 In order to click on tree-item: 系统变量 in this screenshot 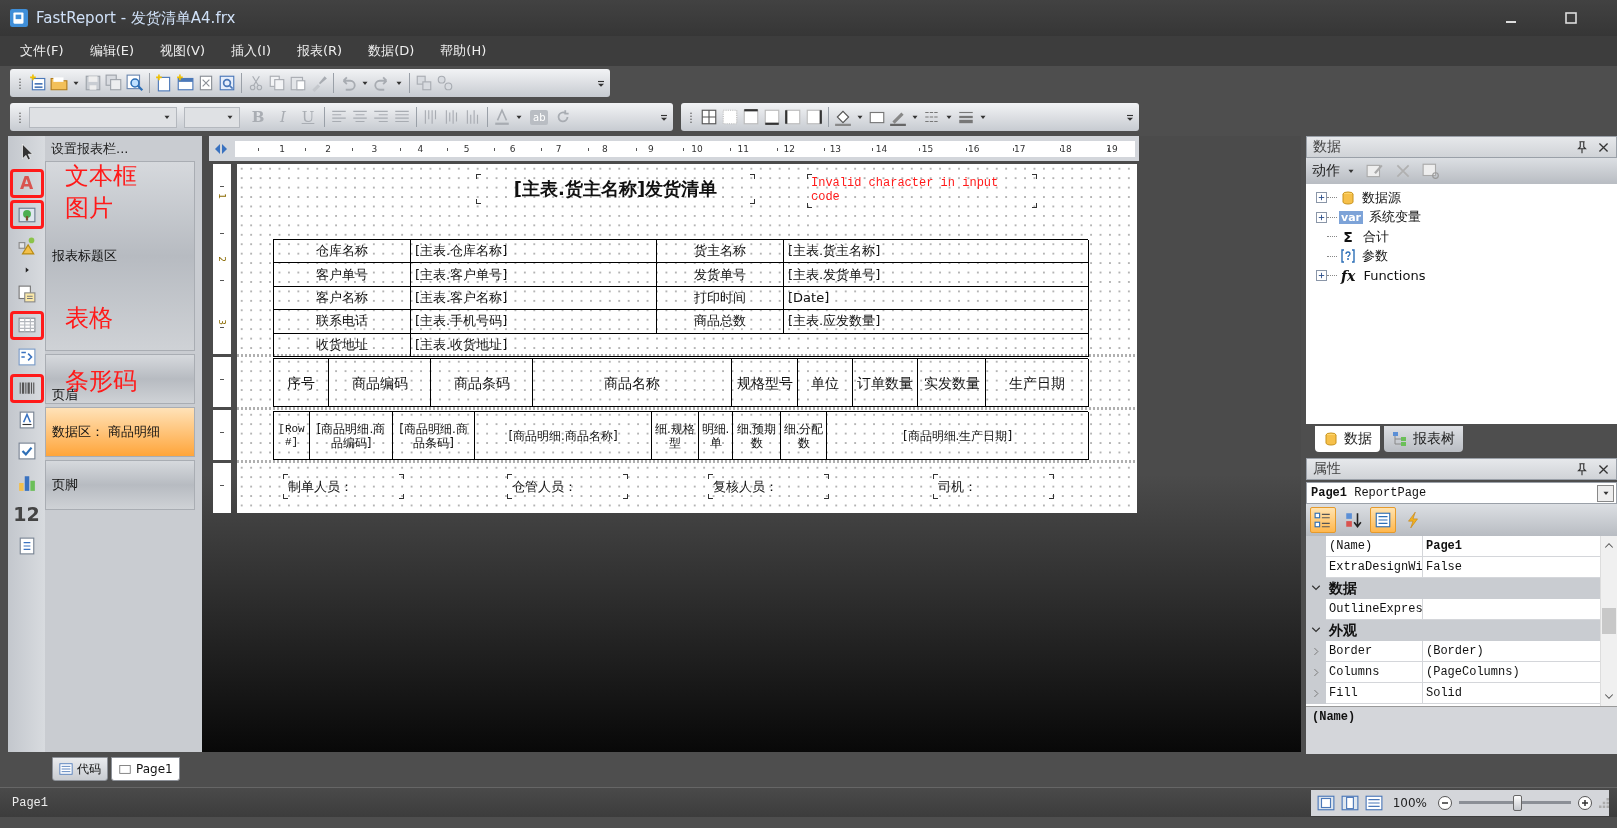, I will do `click(1395, 217)`.